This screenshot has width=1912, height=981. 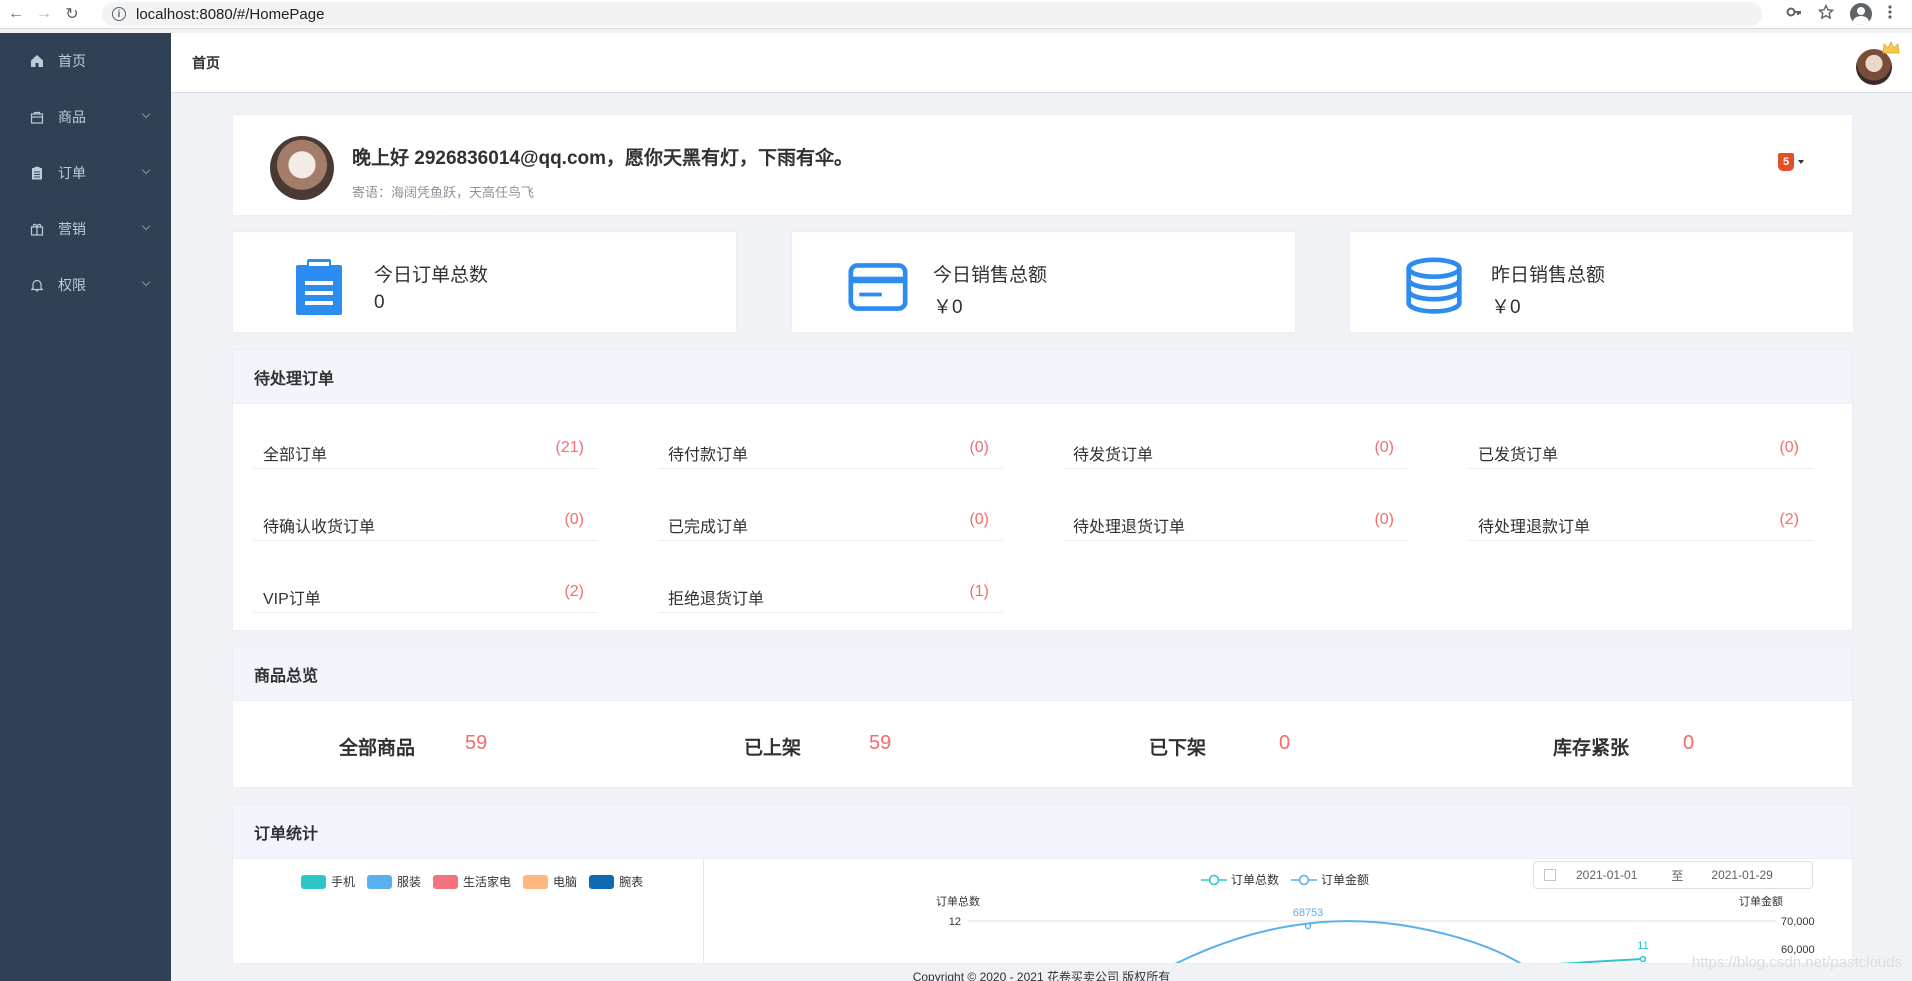 I want to click on order-label: 已发货订单, so click(x=1518, y=455).